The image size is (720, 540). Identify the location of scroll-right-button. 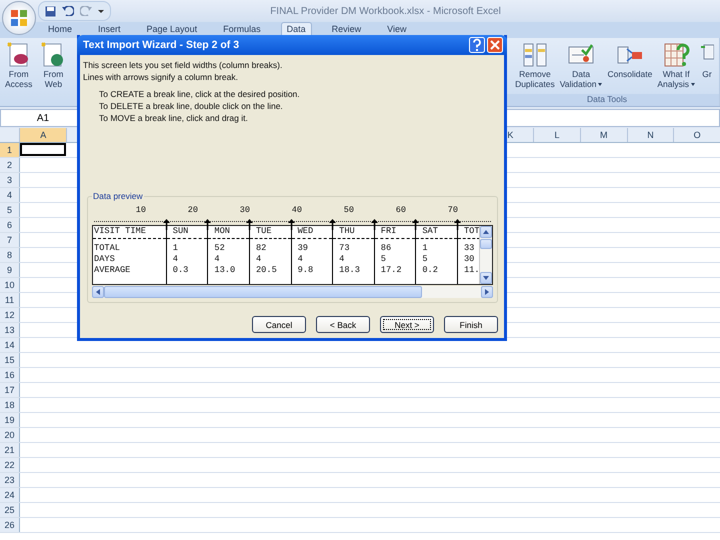
(487, 292).